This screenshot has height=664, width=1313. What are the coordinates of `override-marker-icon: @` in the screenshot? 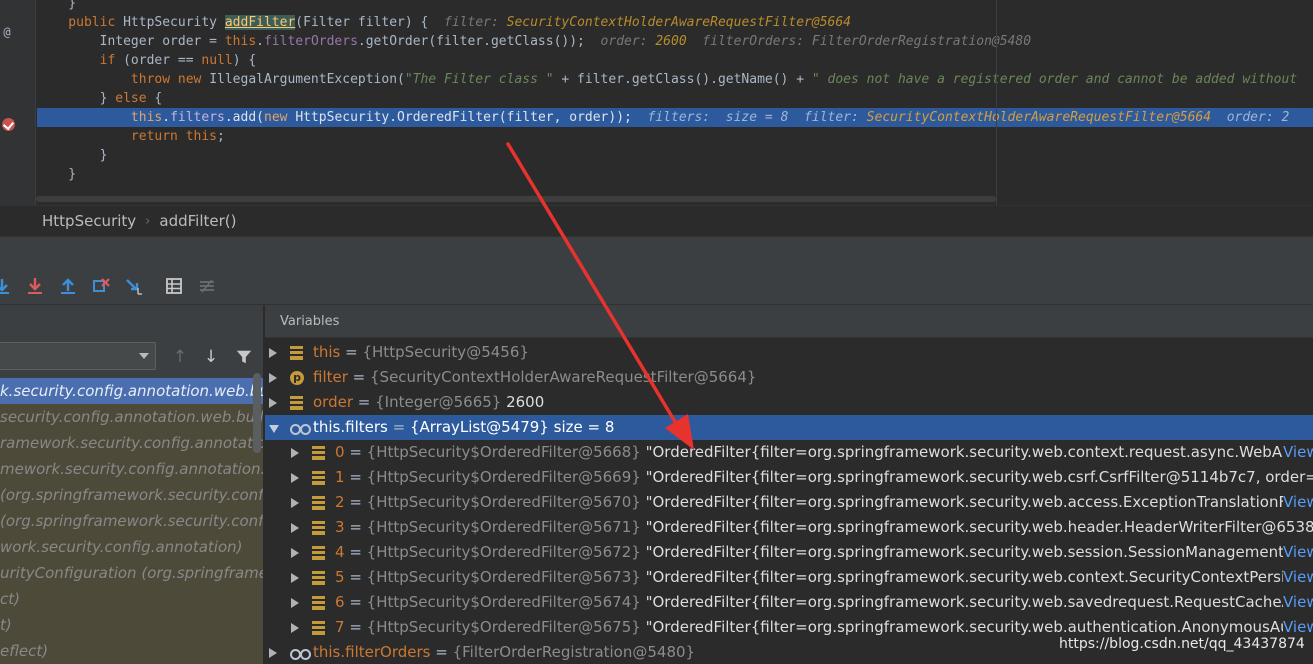 It's located at (7, 32).